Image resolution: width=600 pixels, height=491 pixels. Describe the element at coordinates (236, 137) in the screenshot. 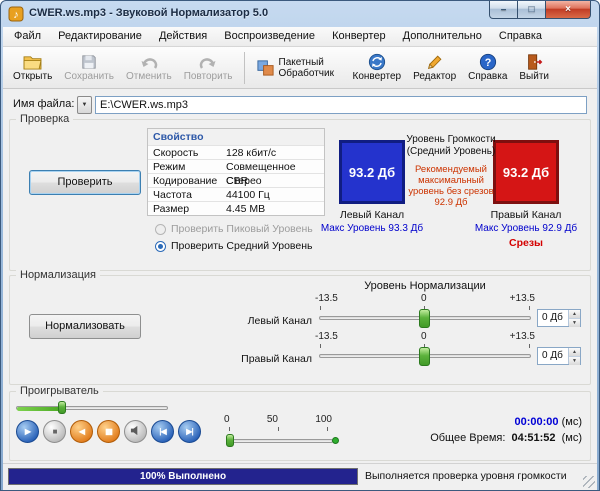

I see `properties-table-header: Свойство` at that location.